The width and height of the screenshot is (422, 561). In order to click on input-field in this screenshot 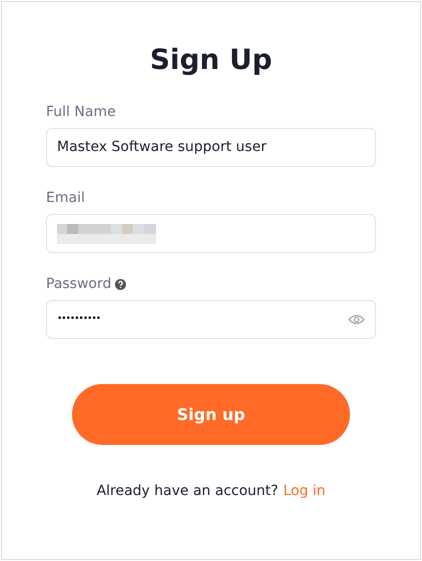, I will do `click(211, 233)`.